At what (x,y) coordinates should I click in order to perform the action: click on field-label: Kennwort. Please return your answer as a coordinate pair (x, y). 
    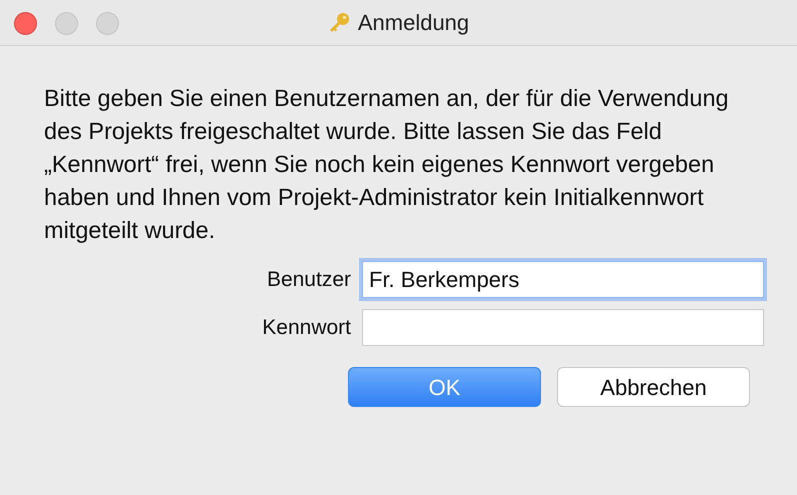
    Looking at the image, I should click on (306, 327).